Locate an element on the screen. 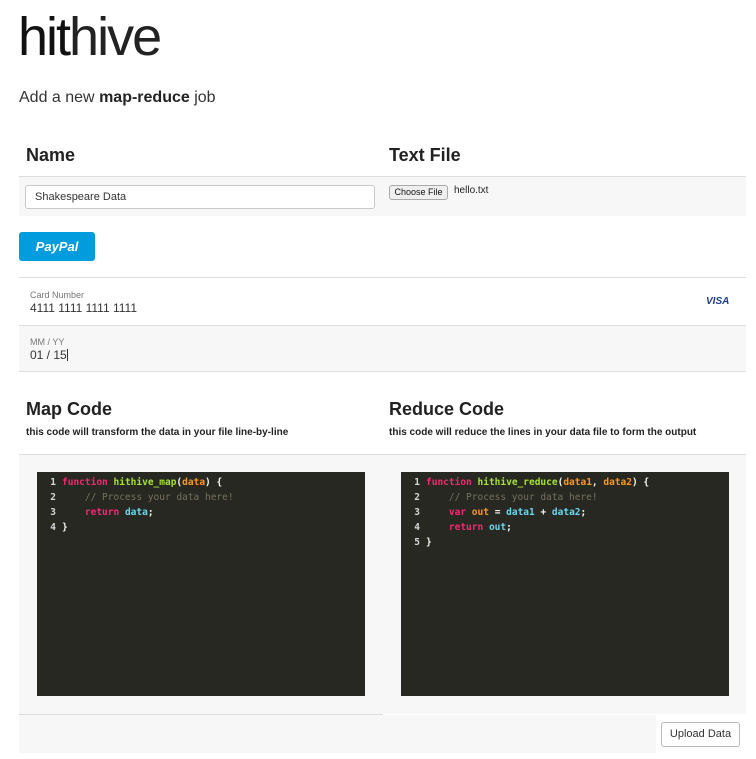 Image resolution: width=756 pixels, height=759 pixels. card-number-value: 4111 1111 1111 1111 is located at coordinates (83, 308).